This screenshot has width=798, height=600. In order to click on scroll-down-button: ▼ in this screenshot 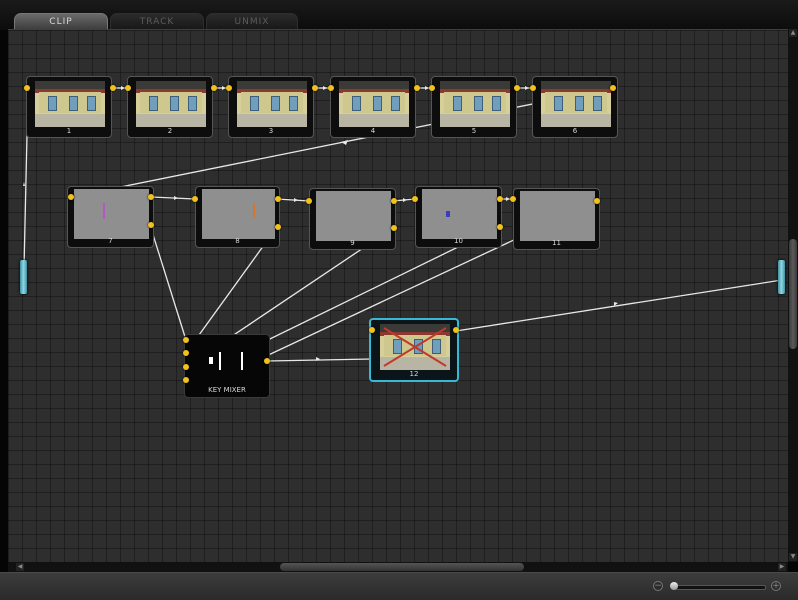, I will do `click(793, 557)`.